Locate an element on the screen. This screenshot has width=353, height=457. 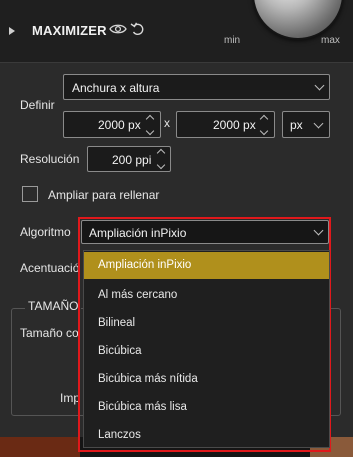
resolucion-spinner is located at coordinates (162, 159).